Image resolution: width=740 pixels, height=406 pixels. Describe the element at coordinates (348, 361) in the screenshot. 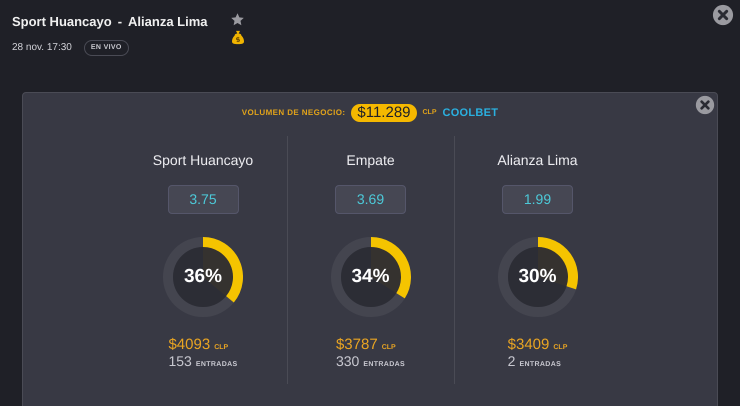

I see `entries-count: 330` at that location.